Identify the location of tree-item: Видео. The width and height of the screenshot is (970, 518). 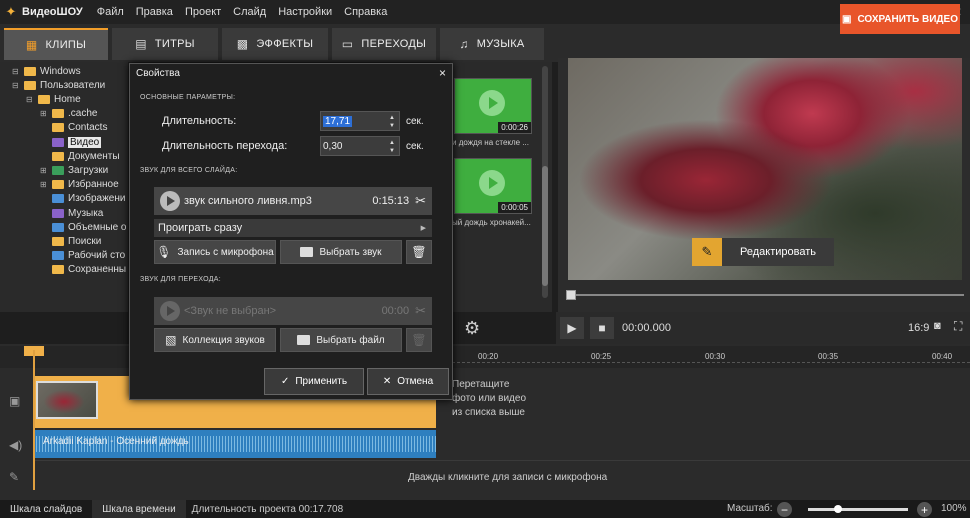
(71, 142).